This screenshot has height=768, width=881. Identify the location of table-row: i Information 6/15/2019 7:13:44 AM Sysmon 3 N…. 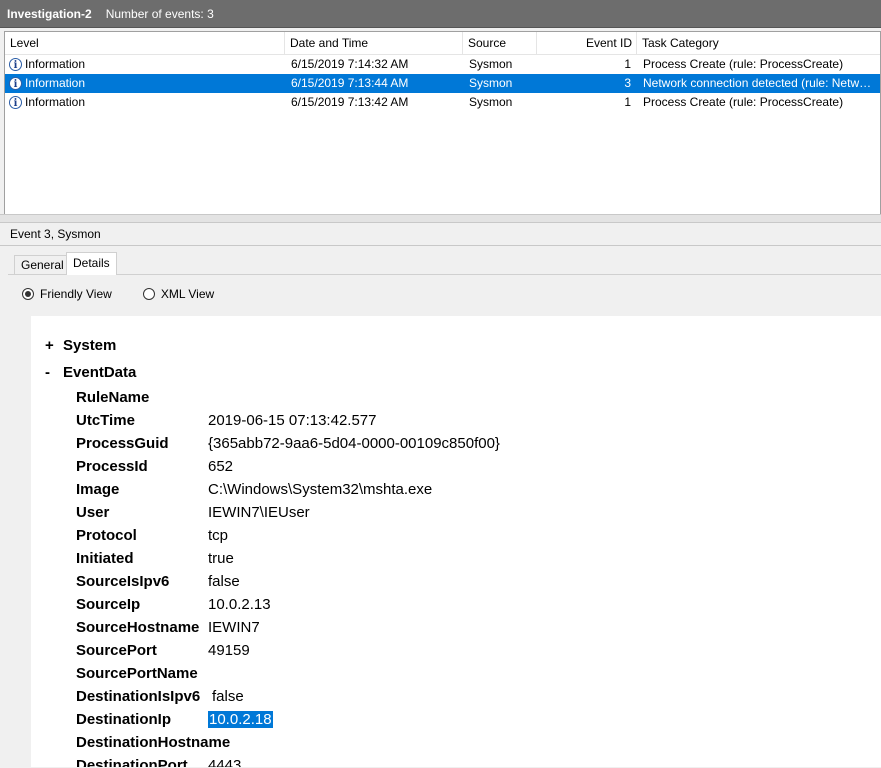
(442, 83).